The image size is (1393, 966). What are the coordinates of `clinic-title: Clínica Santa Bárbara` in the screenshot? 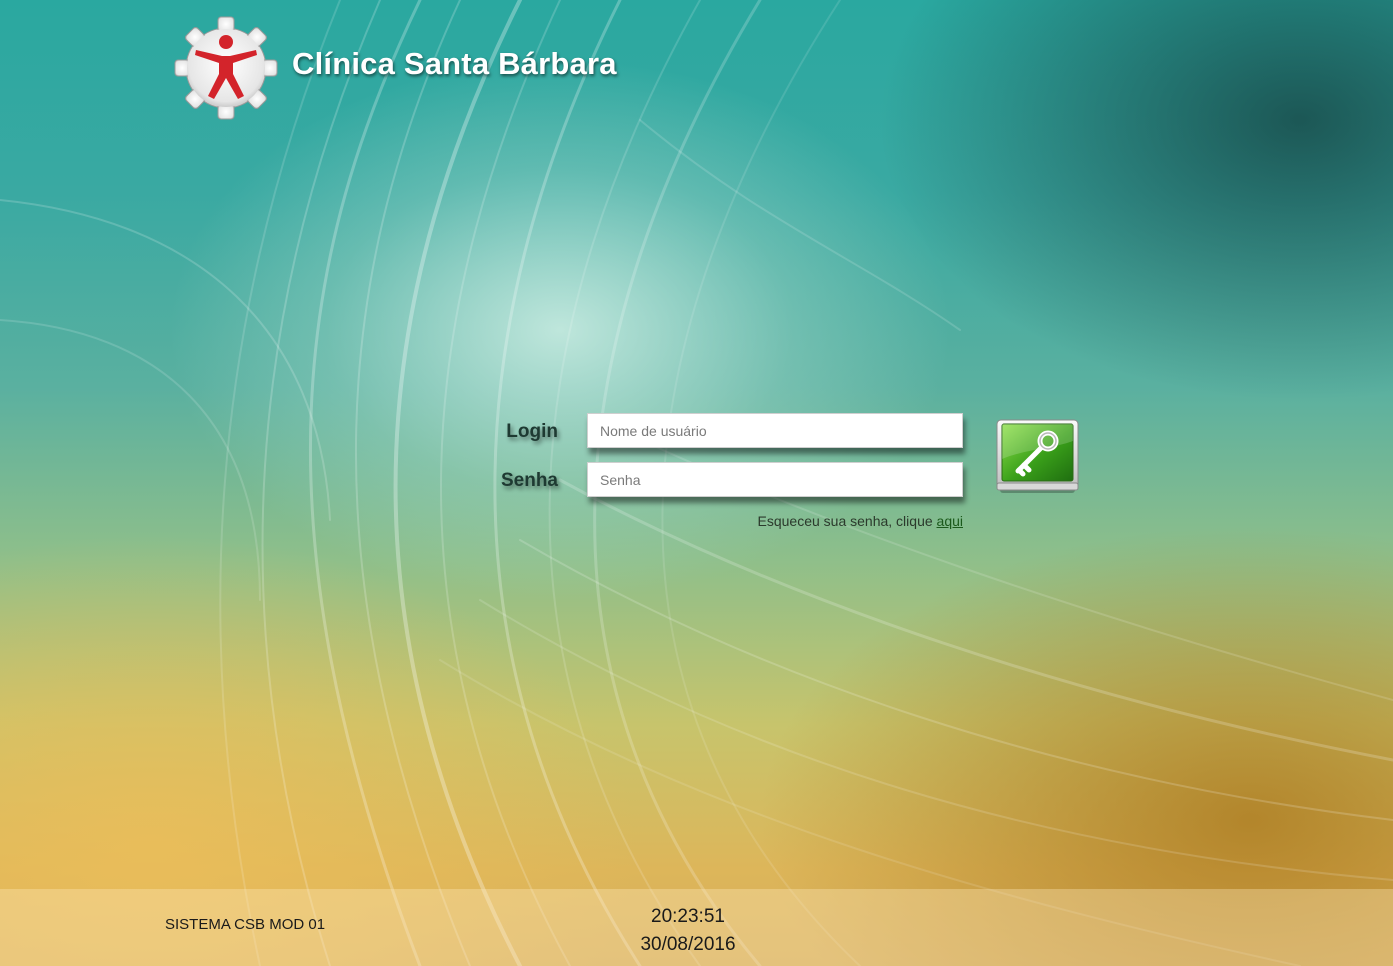 It's located at (454, 63).